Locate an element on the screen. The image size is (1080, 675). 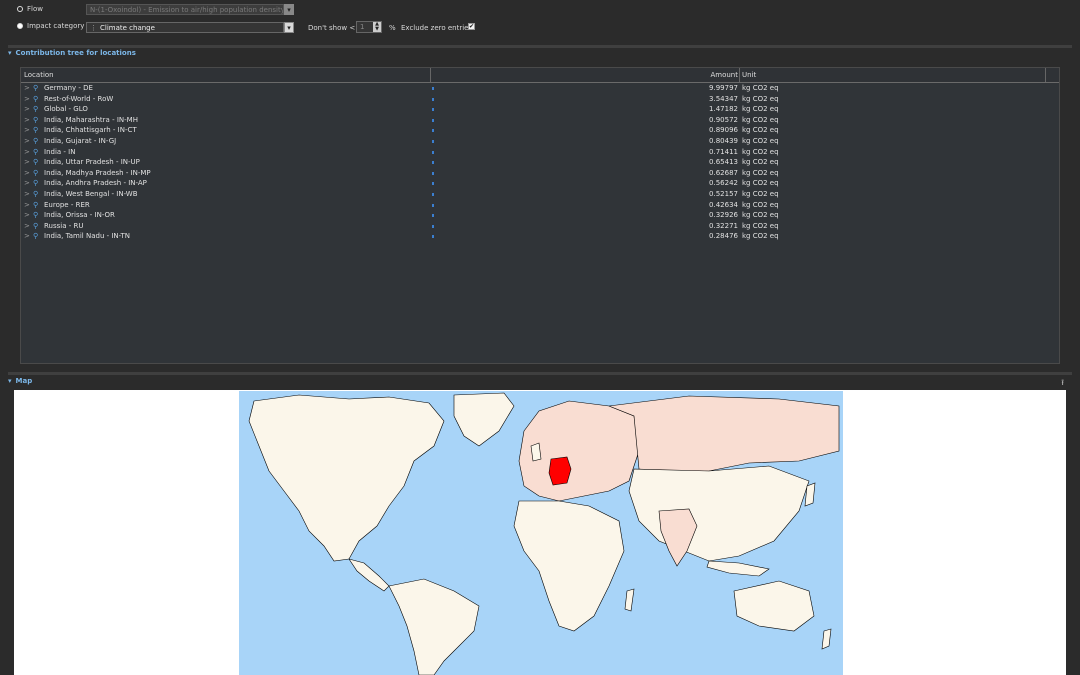
column-location: Location is located at coordinates (39, 75).